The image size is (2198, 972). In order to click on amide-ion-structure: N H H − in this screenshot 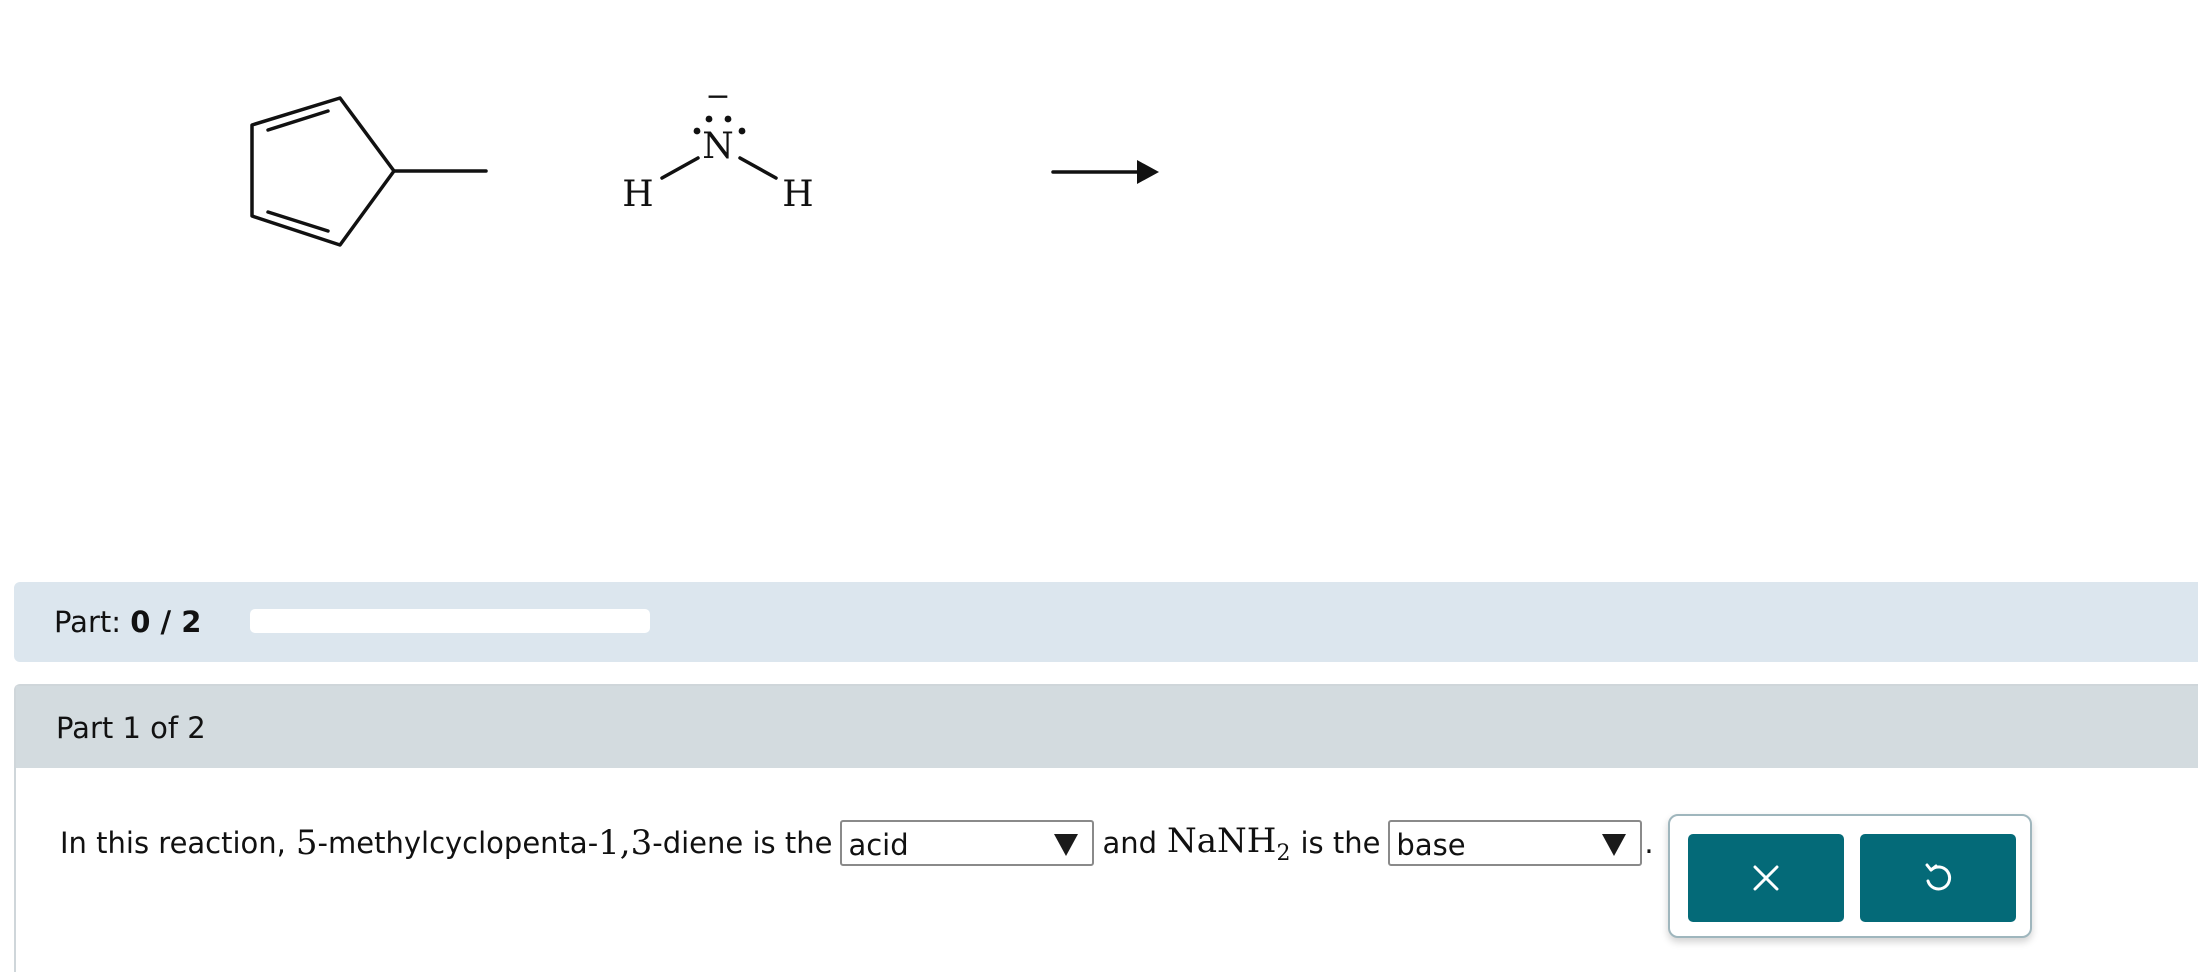, I will do `click(717, 147)`.